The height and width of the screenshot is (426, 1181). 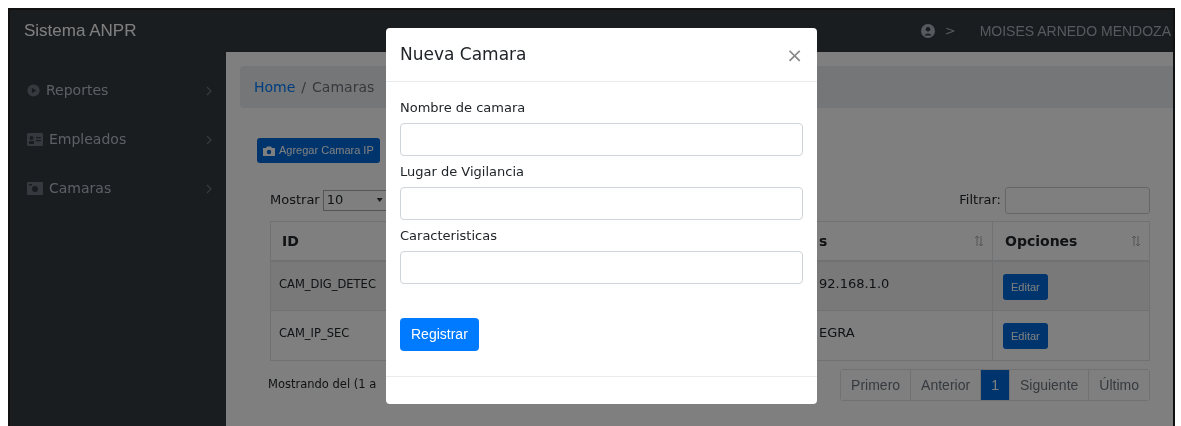 I want to click on breadcrumb-current: Camaras, so click(x=343, y=87).